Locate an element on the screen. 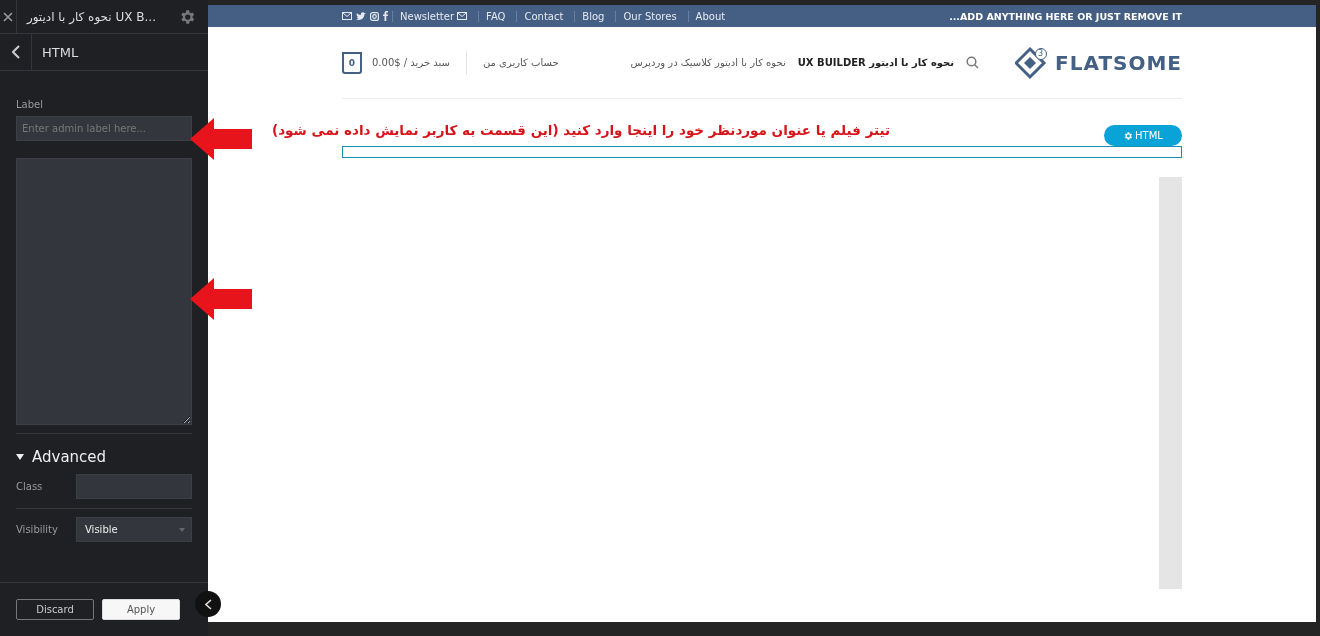 The image size is (1320, 636). close-icon is located at coordinates (7, 16).